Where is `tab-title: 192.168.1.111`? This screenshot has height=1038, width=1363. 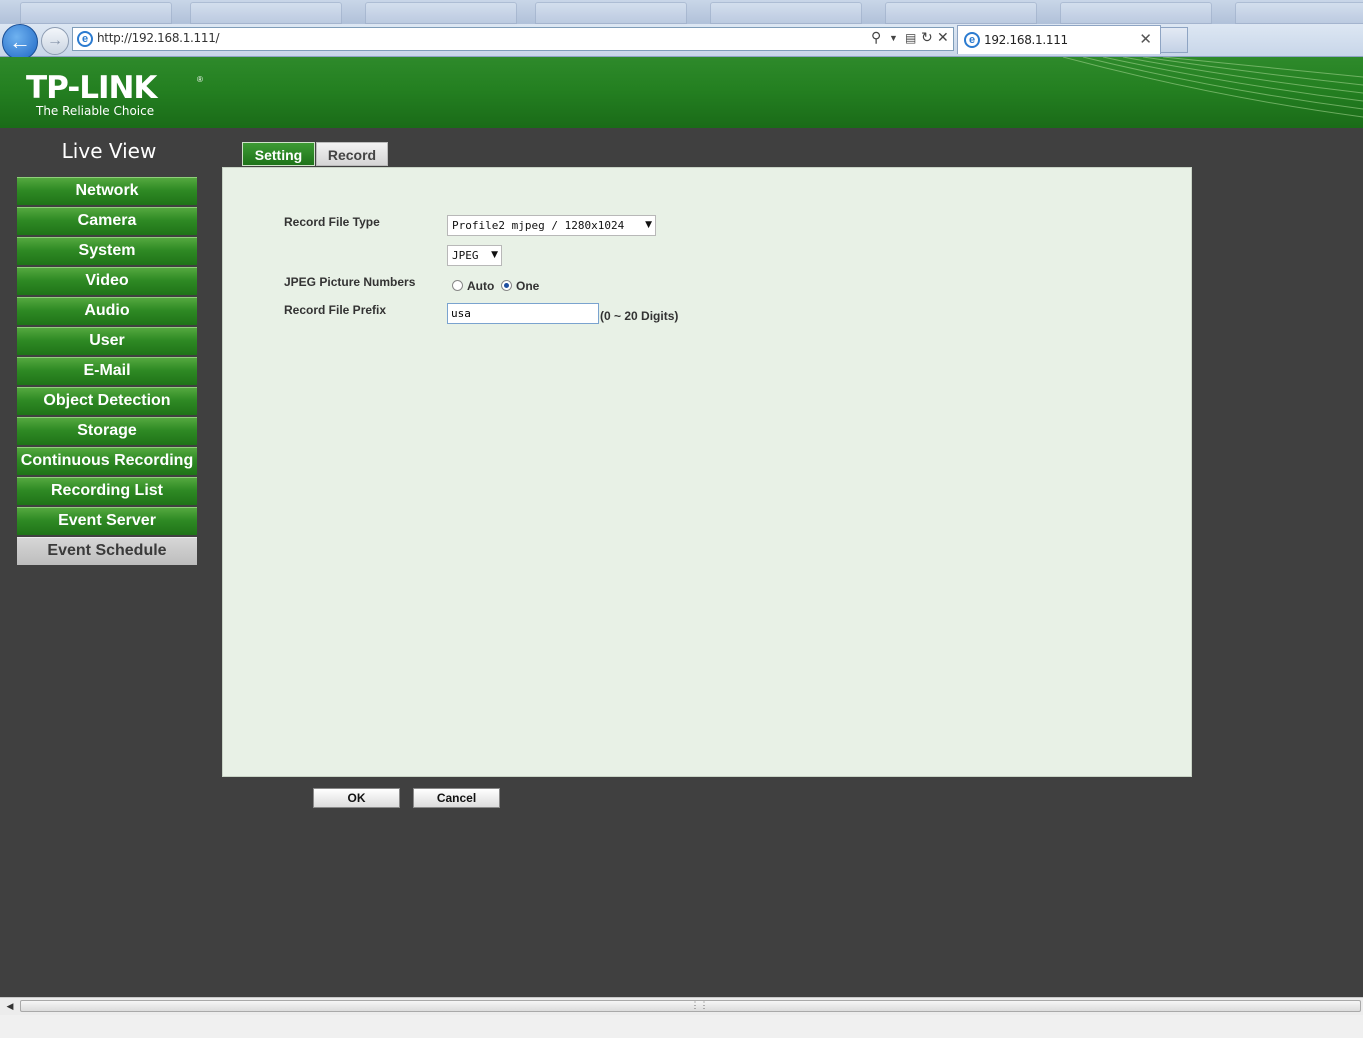
tab-title: 192.168.1.111 is located at coordinates (1026, 40).